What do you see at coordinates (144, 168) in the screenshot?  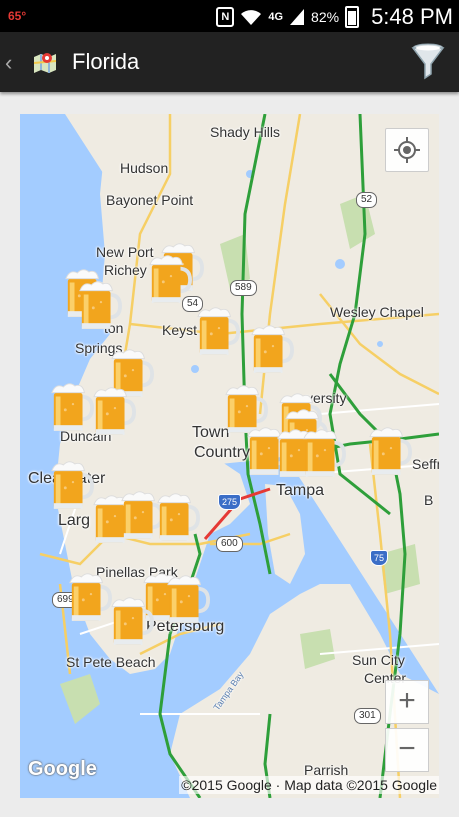 I see `label-hudson: Hudson` at bounding box center [144, 168].